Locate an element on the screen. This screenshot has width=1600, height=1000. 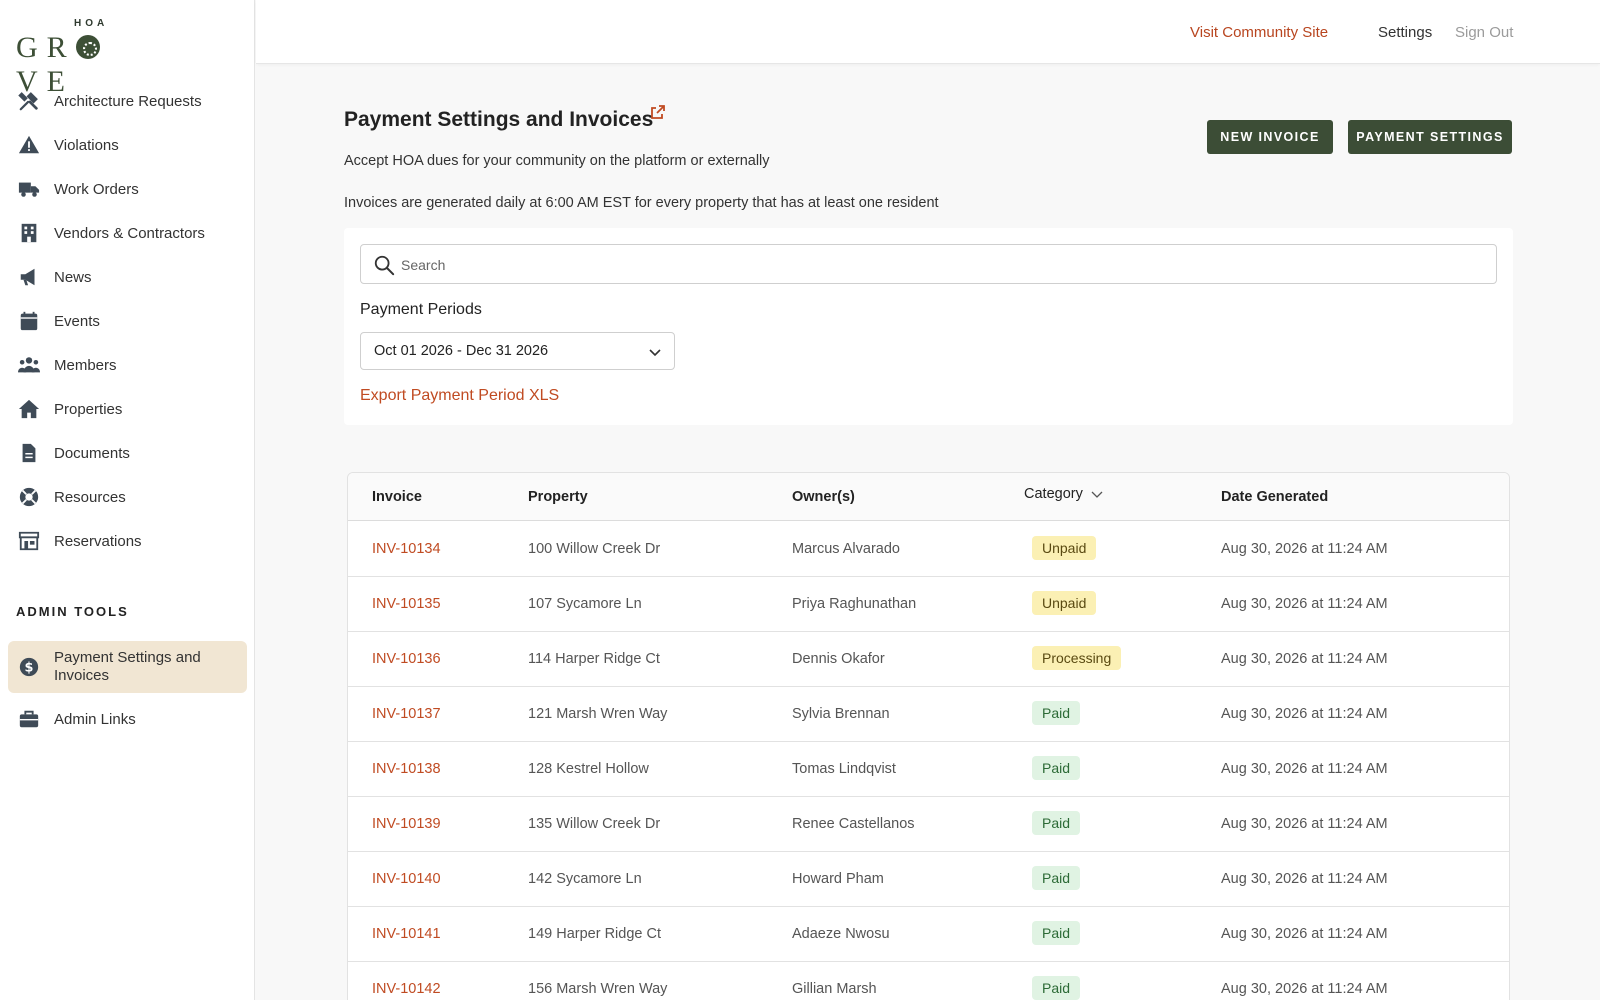
column-header-category: Category is located at coordinates (1063, 494).